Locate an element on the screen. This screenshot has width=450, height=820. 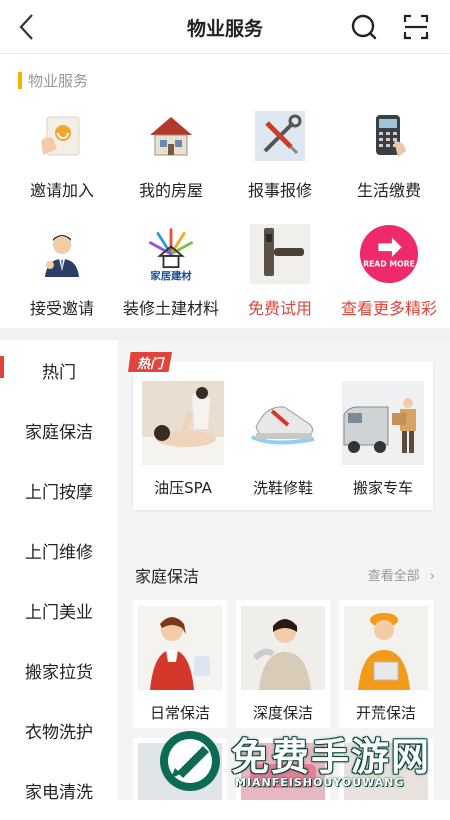
service-label: 接受邀请 is located at coordinates (61, 308).